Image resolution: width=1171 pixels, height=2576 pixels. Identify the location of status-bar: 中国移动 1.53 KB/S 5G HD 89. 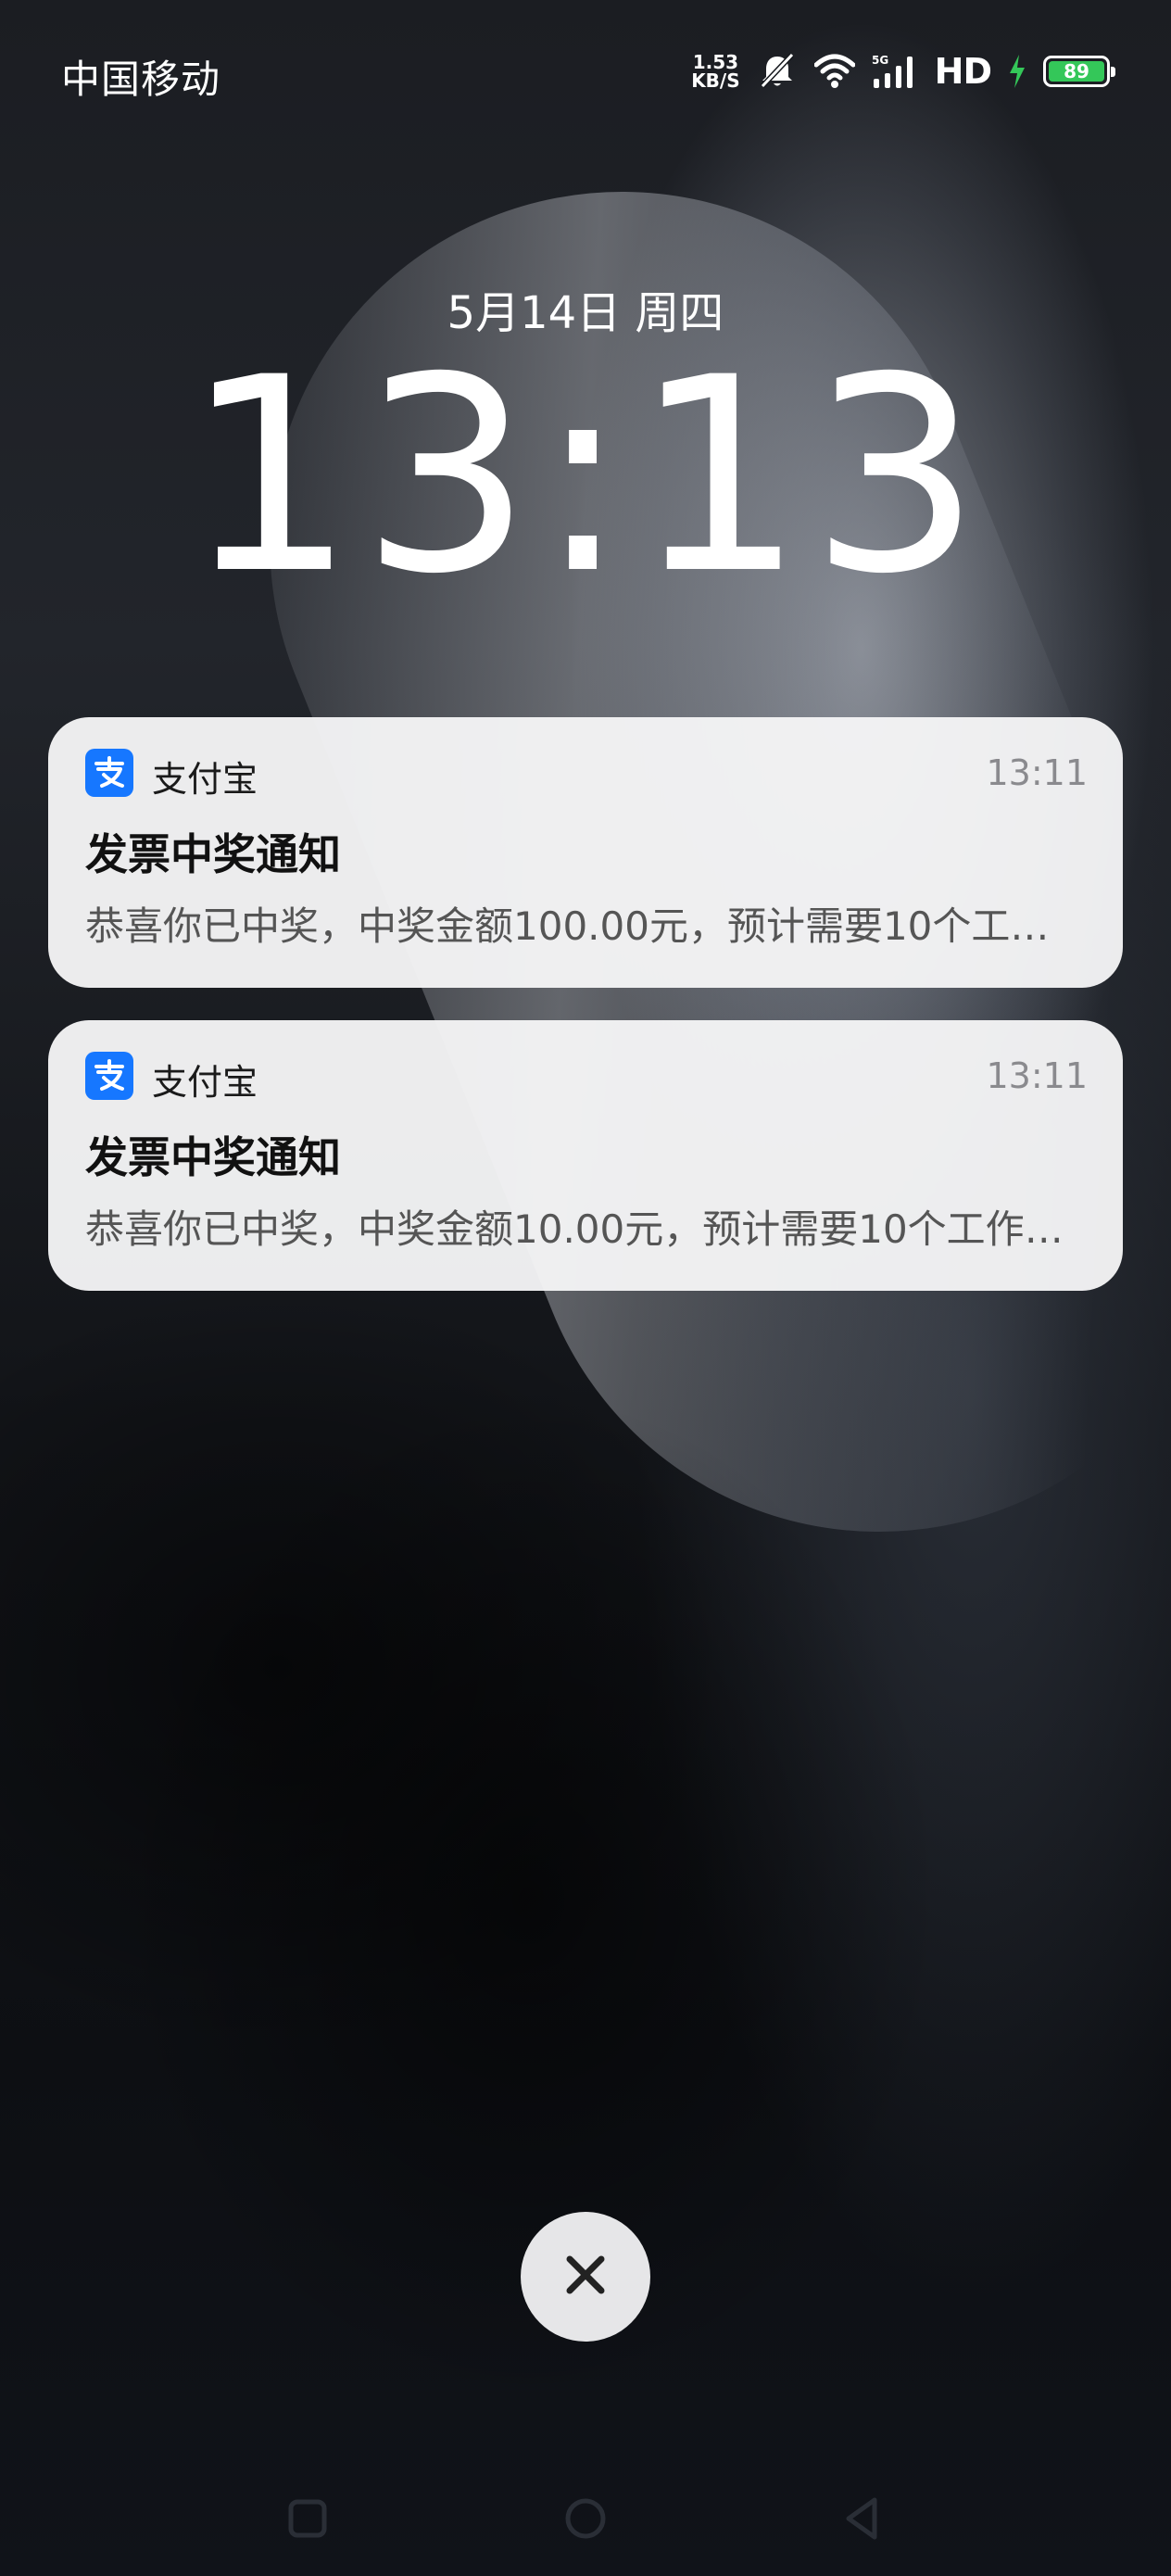
(585, 69).